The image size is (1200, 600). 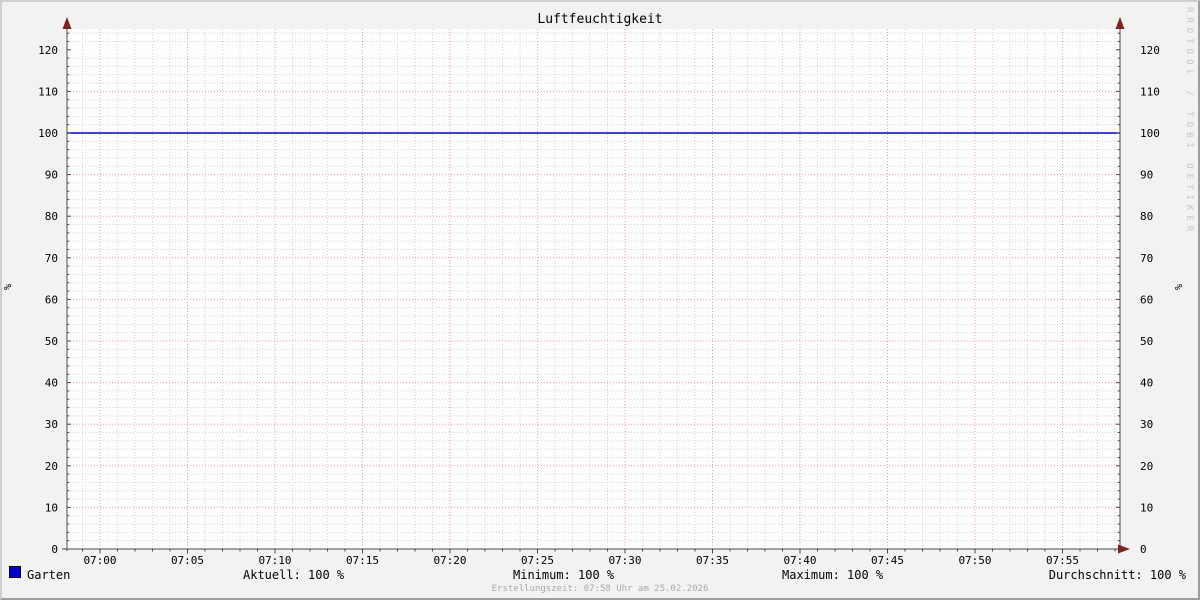 I want to click on series-color-swatch, so click(x=15, y=572).